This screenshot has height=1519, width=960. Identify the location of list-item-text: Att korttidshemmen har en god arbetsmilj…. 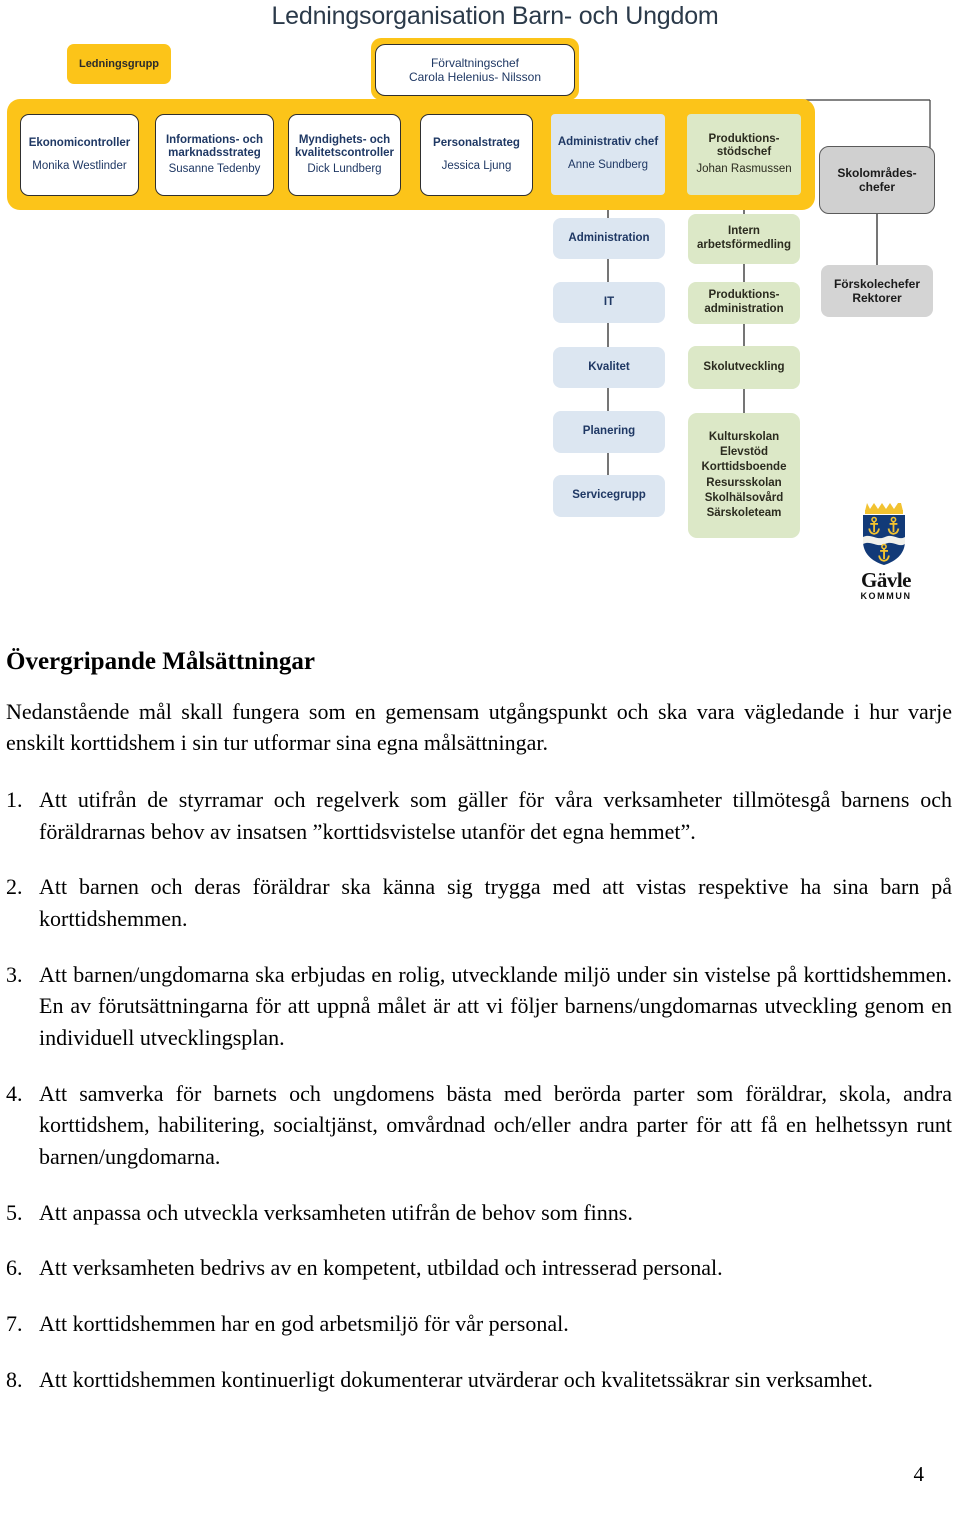
(304, 1324).